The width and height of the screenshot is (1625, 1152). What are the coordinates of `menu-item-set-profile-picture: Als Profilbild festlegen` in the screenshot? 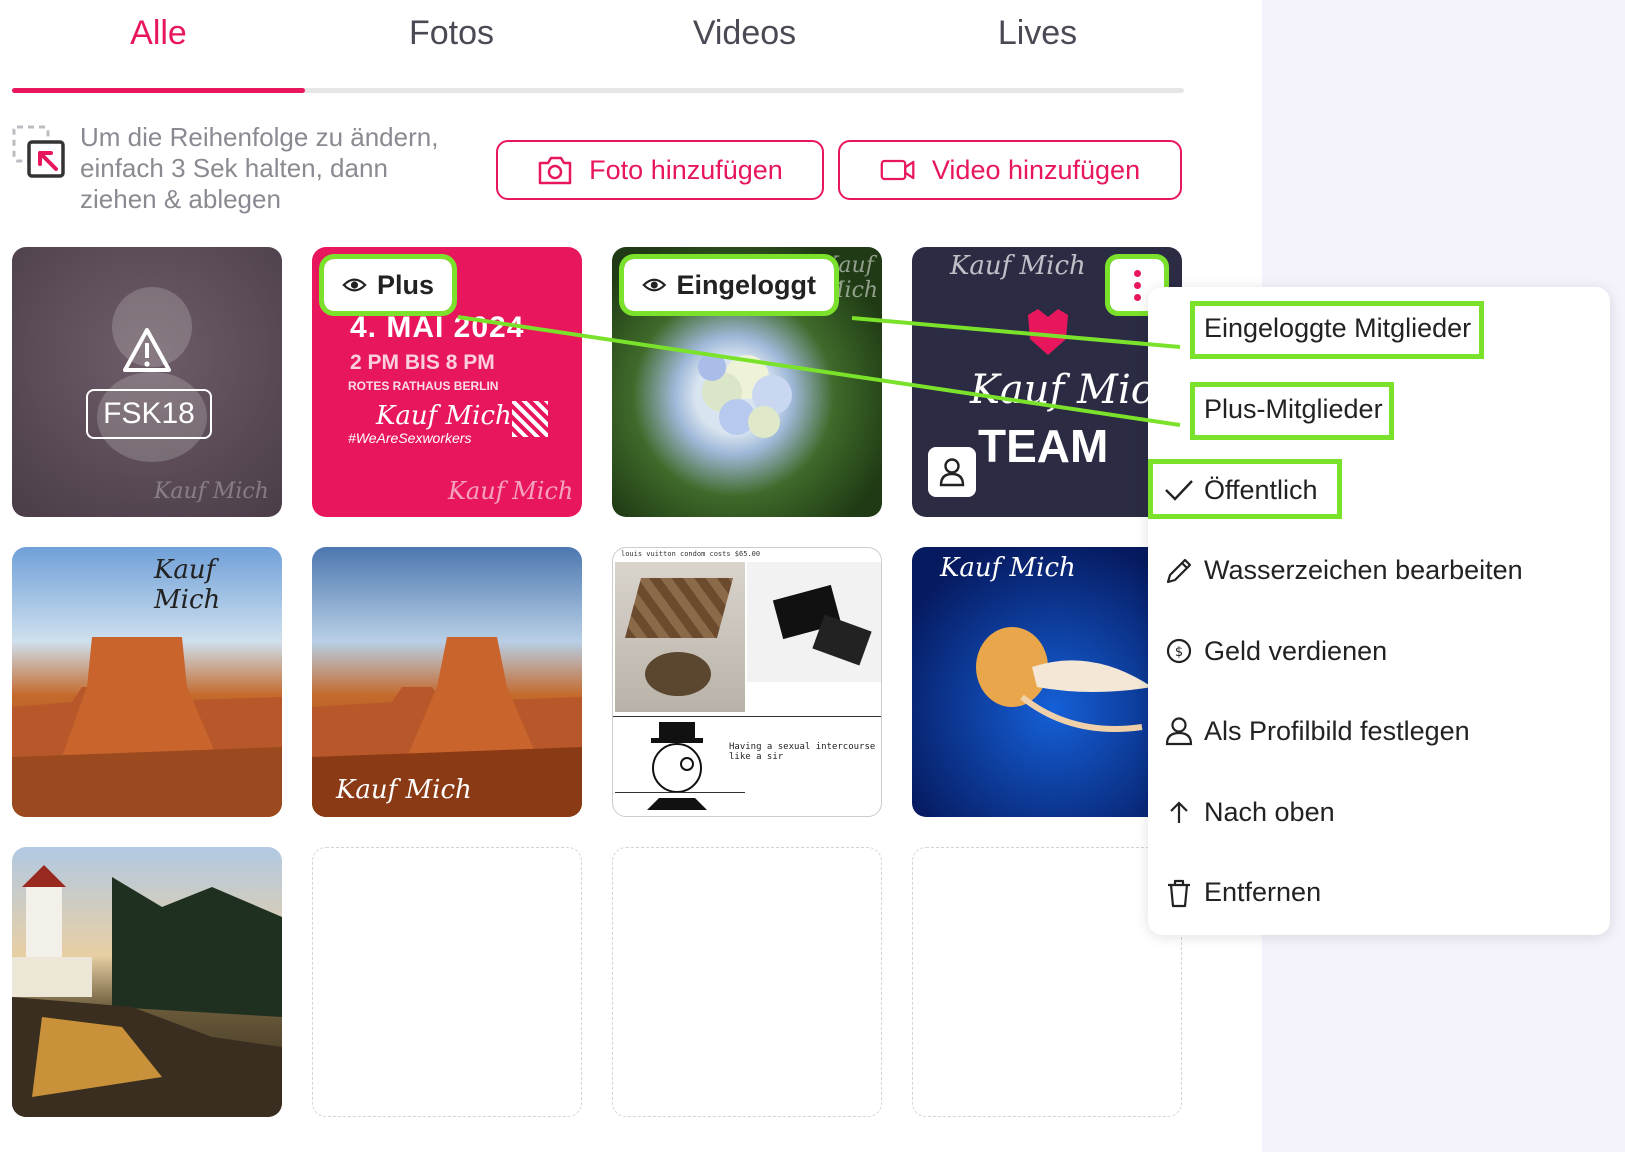 It's located at (1337, 731).